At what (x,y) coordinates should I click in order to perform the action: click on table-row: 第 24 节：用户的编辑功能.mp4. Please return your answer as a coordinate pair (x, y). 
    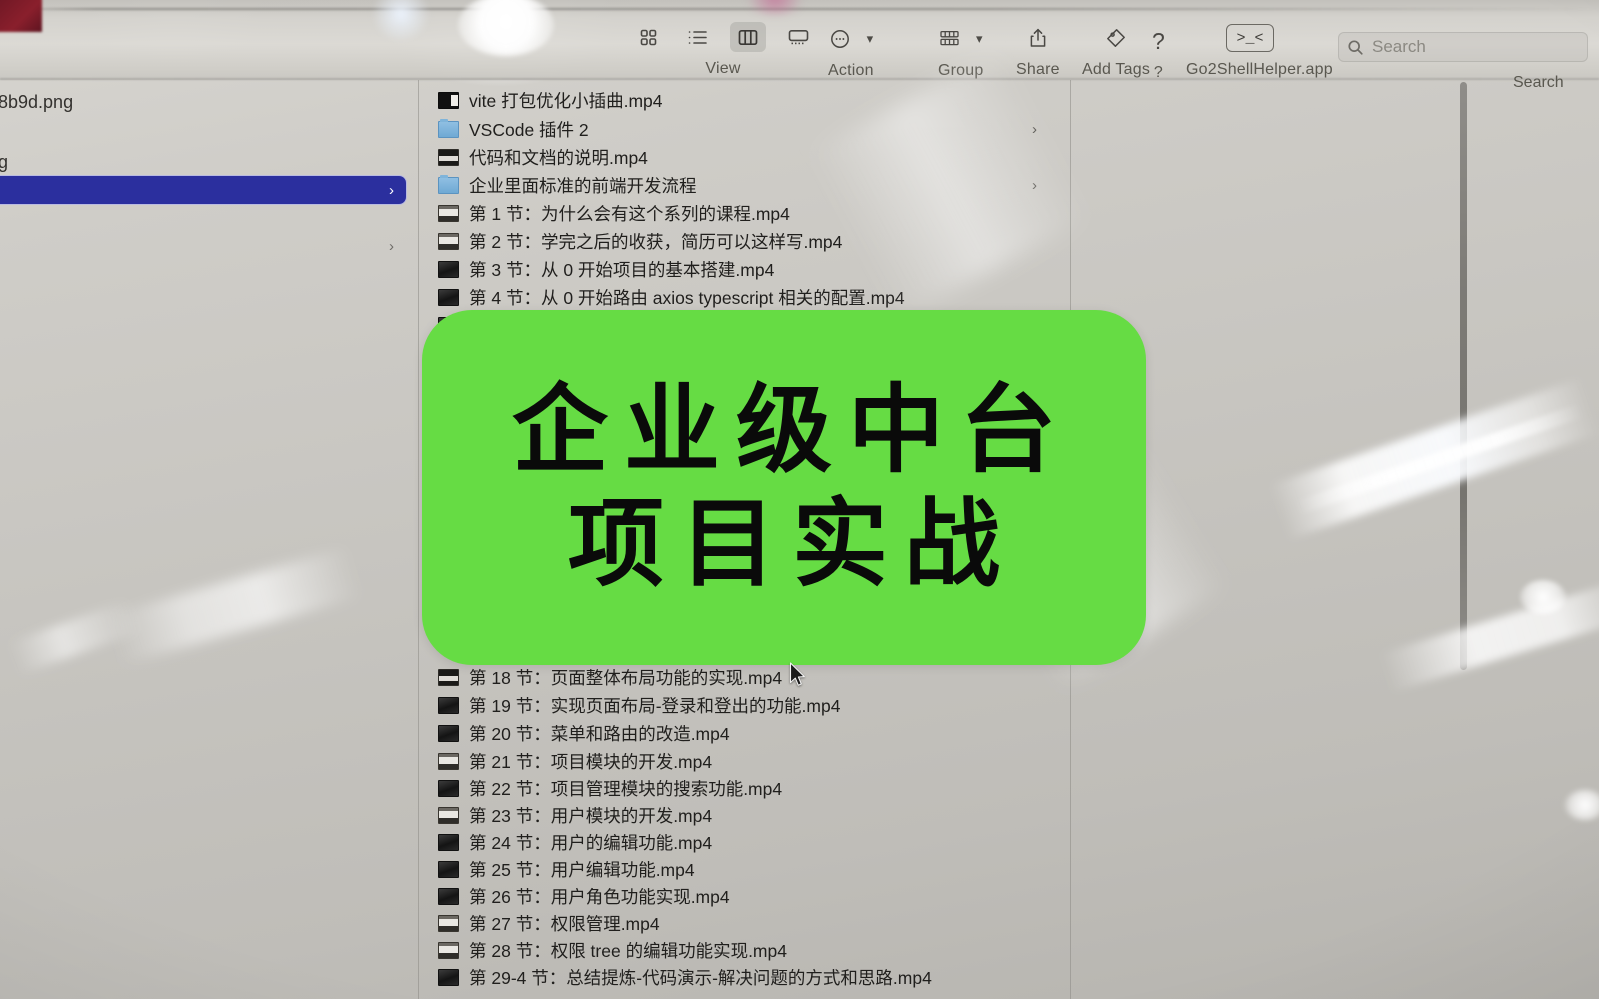
    Looking at the image, I should click on (744, 843).